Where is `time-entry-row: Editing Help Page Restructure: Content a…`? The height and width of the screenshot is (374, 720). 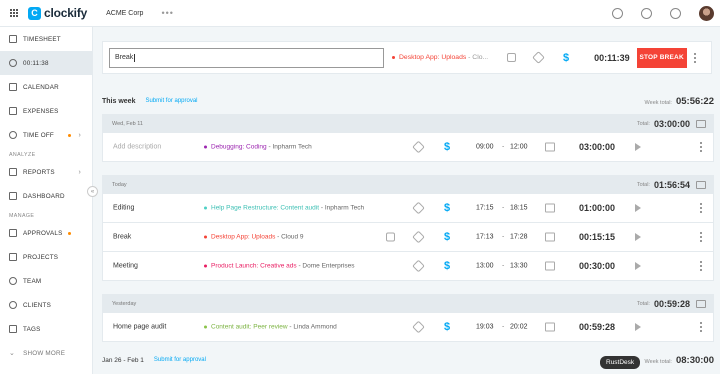
time-entry-row: Editing Help Page Restructure: Content a… is located at coordinates (408, 208).